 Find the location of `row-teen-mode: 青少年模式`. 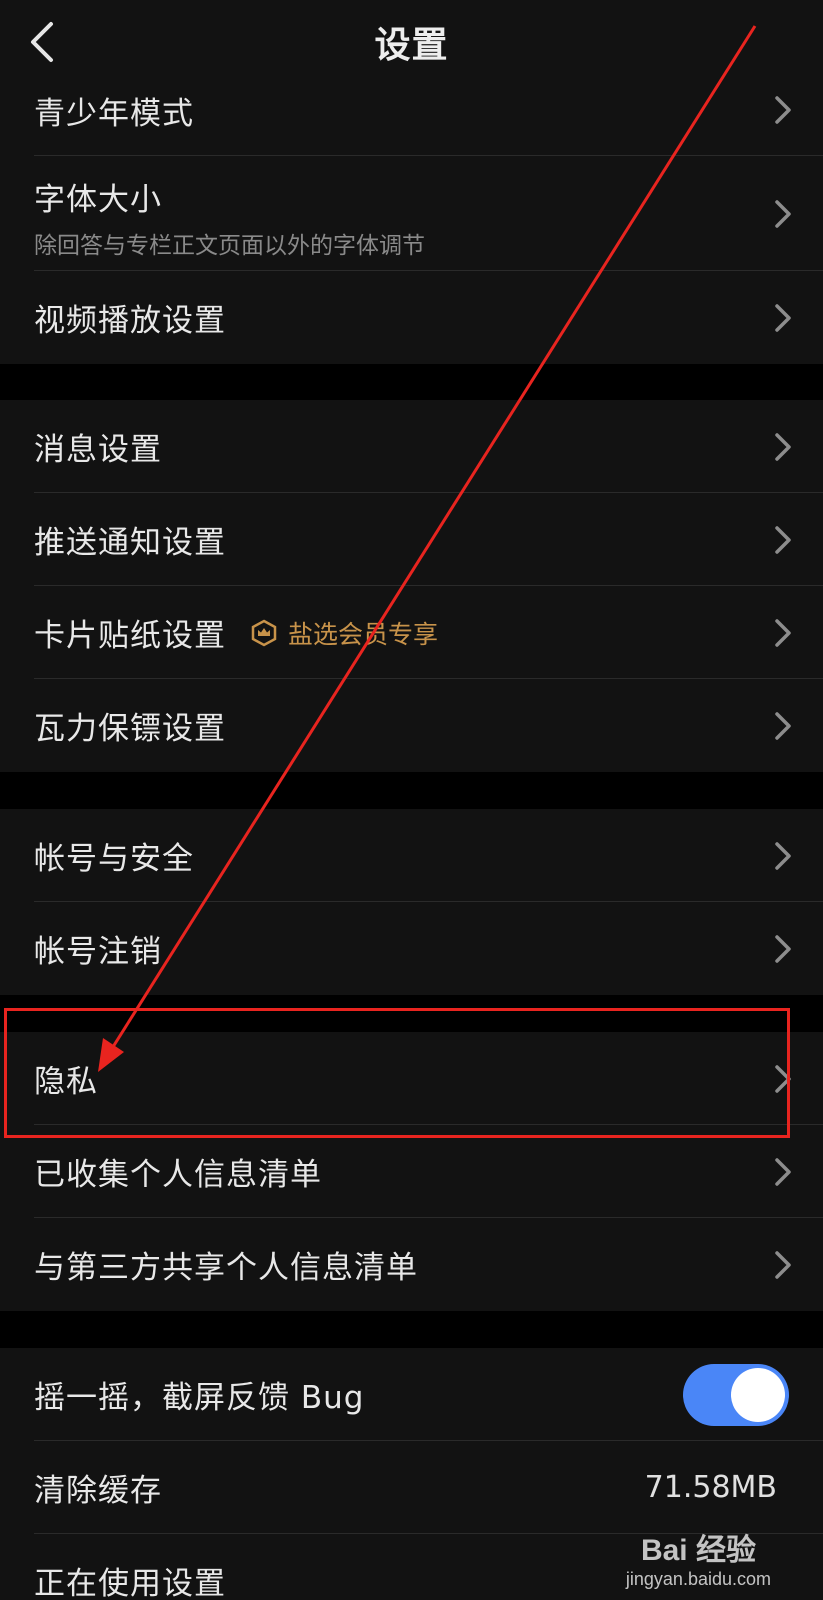

row-teen-mode: 青少年模式 is located at coordinates (411, 120).